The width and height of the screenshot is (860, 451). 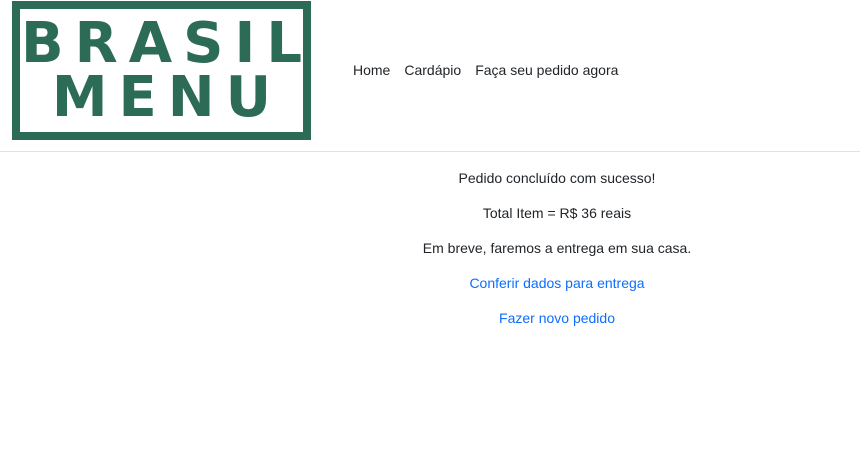 What do you see at coordinates (557, 178) in the screenshot?
I see `success-message: Pedido concluído com sucesso!` at bounding box center [557, 178].